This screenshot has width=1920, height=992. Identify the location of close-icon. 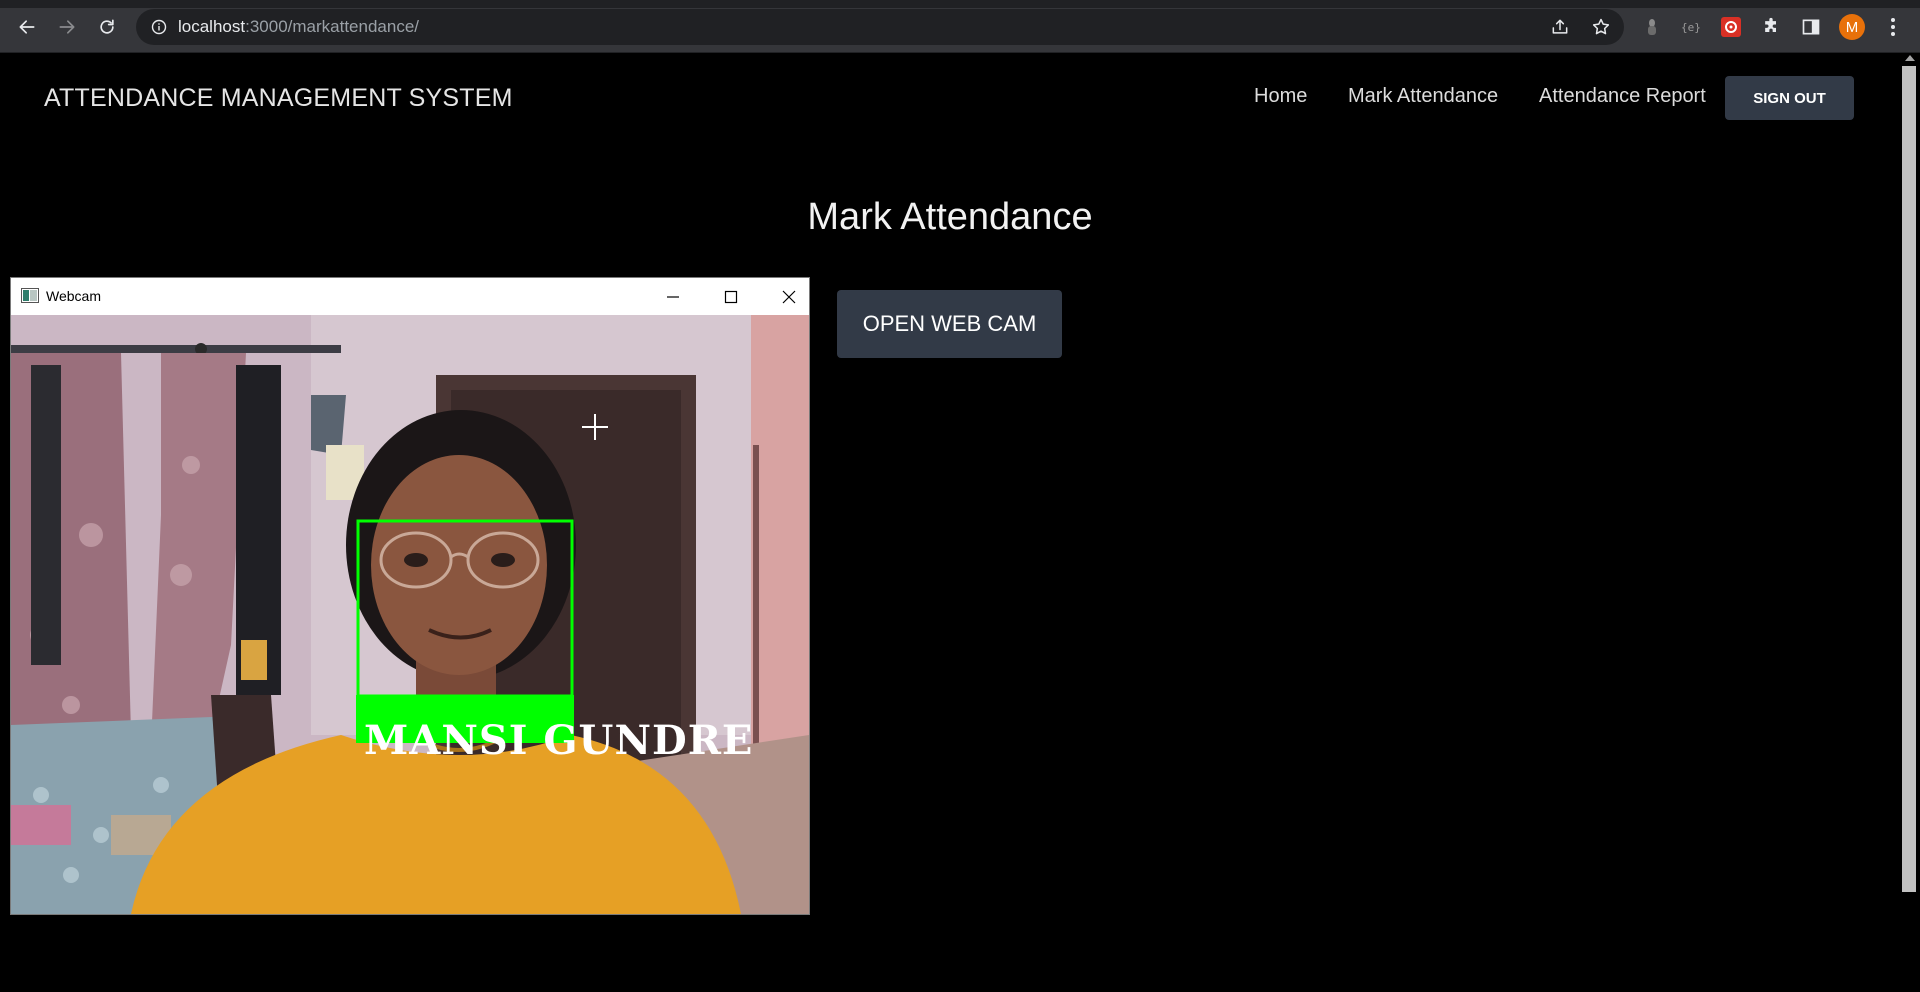
(789, 296).